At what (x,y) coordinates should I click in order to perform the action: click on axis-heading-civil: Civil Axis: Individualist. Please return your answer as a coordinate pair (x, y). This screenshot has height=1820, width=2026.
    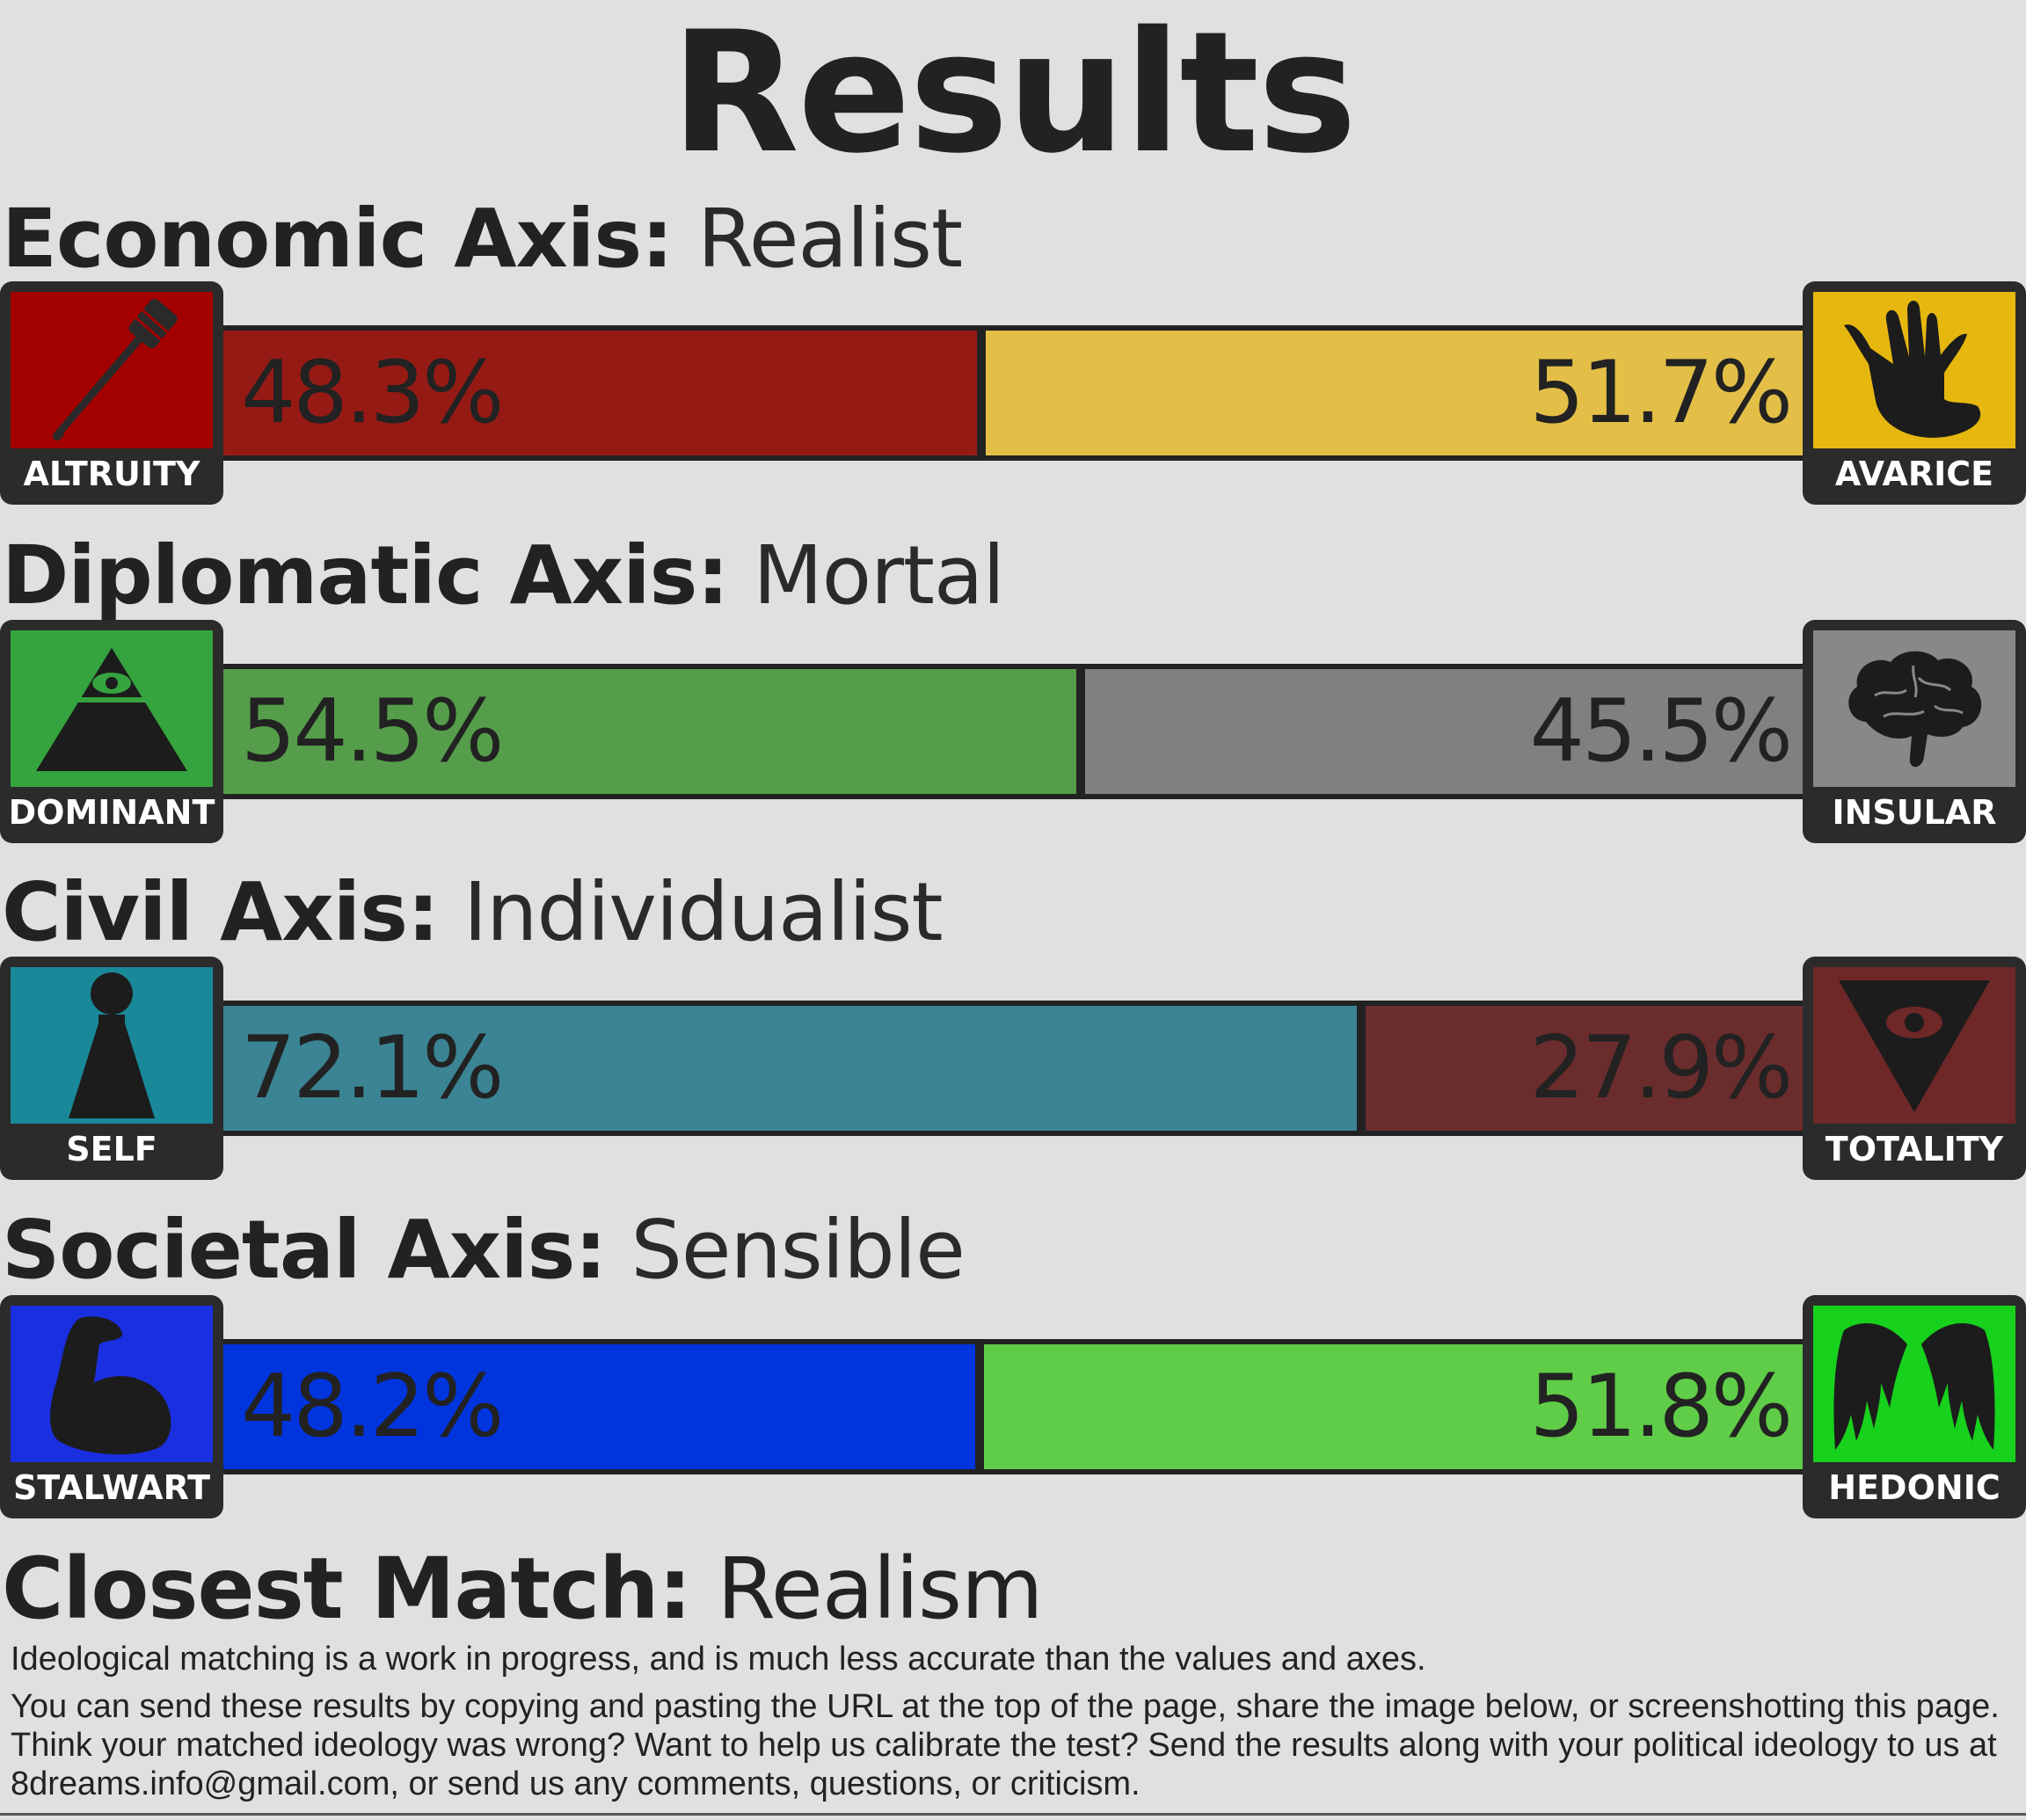
    Looking at the image, I should click on (473, 913).